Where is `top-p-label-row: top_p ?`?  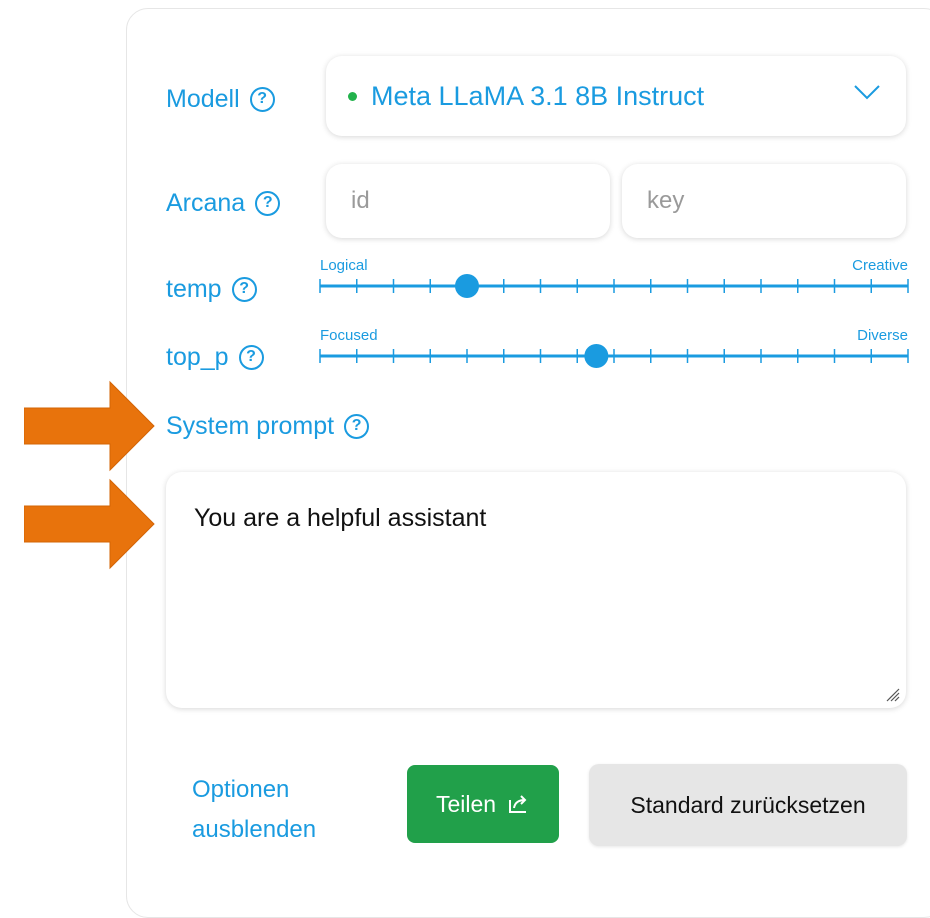
top-p-label-row: top_p ? is located at coordinates (215, 357).